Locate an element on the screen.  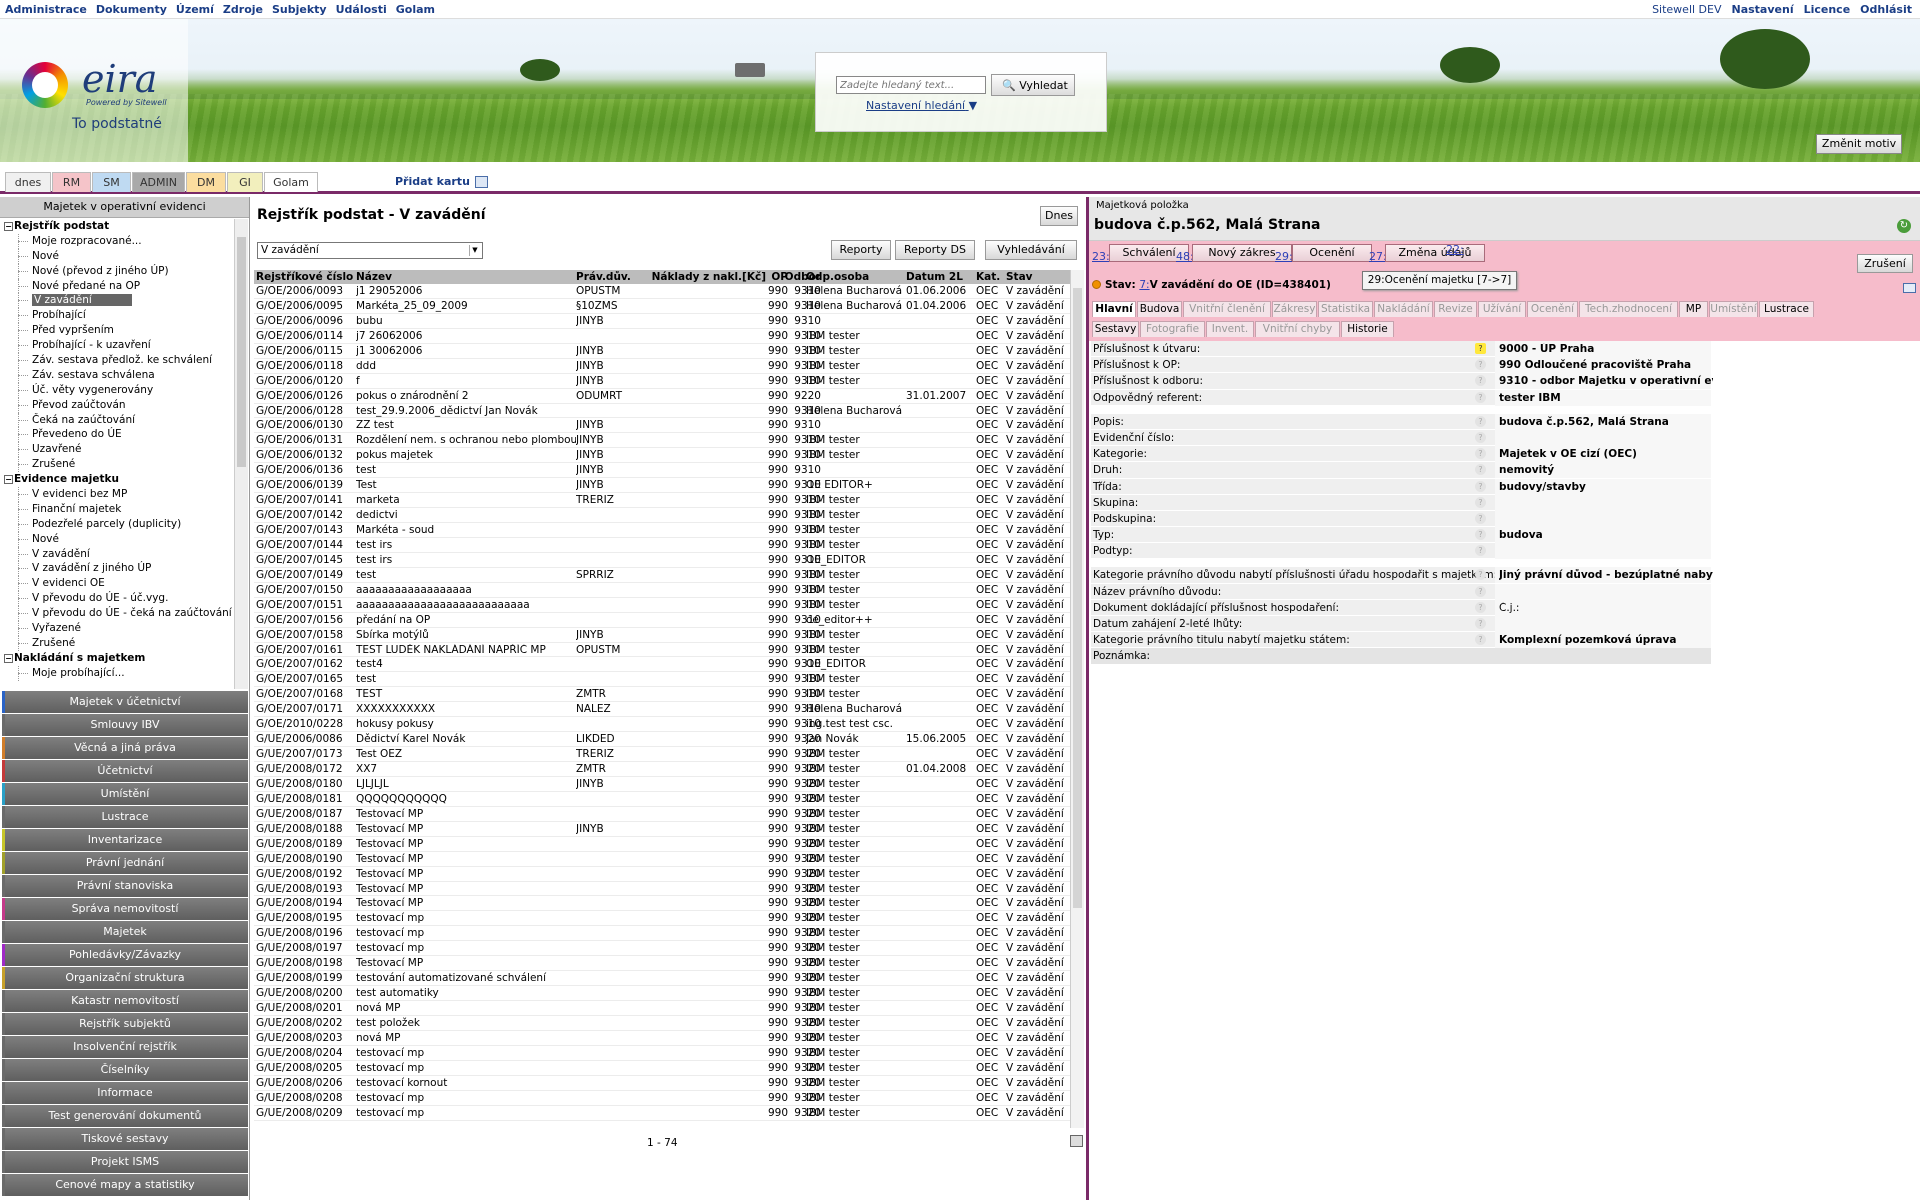
tree-item: Převedeno do ÚE is located at coordinates (124, 435).